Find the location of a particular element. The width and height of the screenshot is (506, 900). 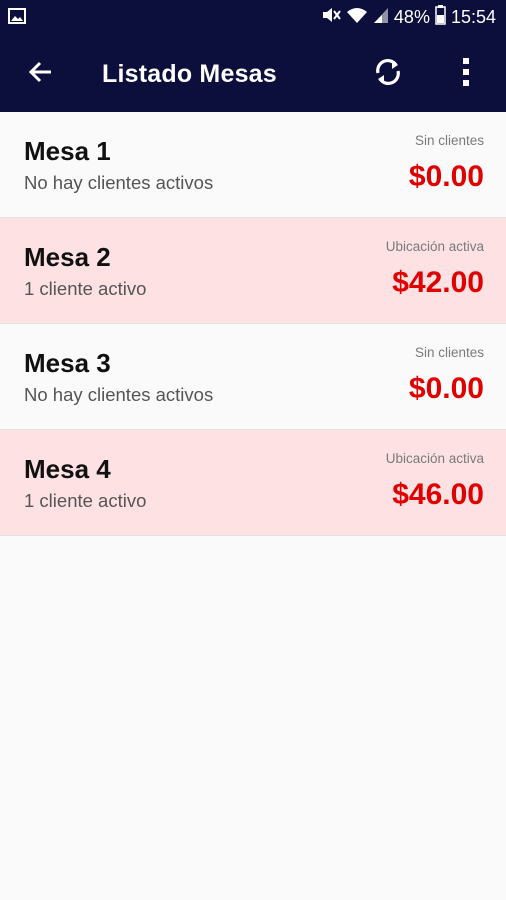

refresh-button is located at coordinates (388, 74).